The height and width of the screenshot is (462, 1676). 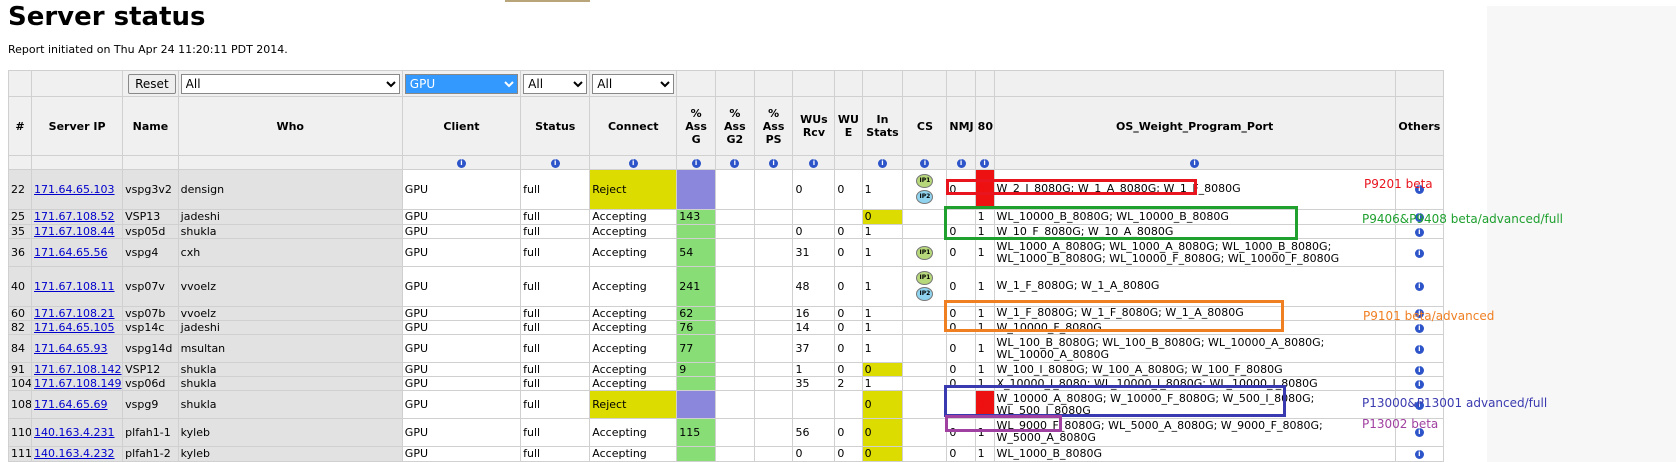 I want to click on server-ip-link: 171.67.108.21, so click(x=74, y=313).